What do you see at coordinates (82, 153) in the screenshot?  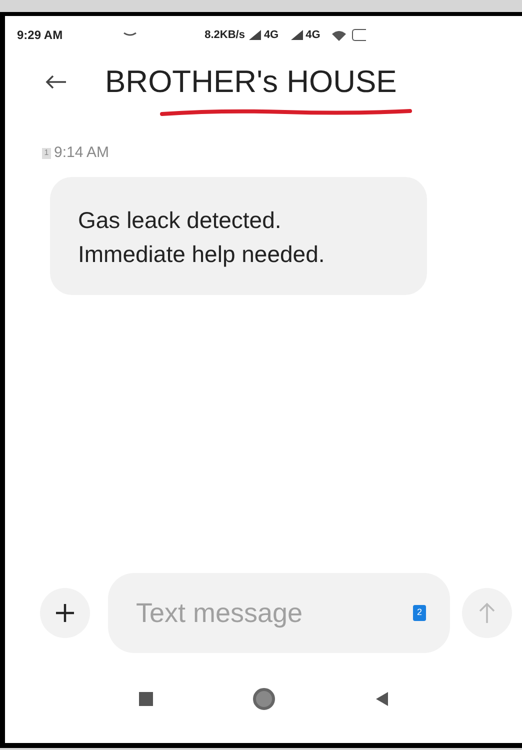 I see `message-time: 9:14 AM` at bounding box center [82, 153].